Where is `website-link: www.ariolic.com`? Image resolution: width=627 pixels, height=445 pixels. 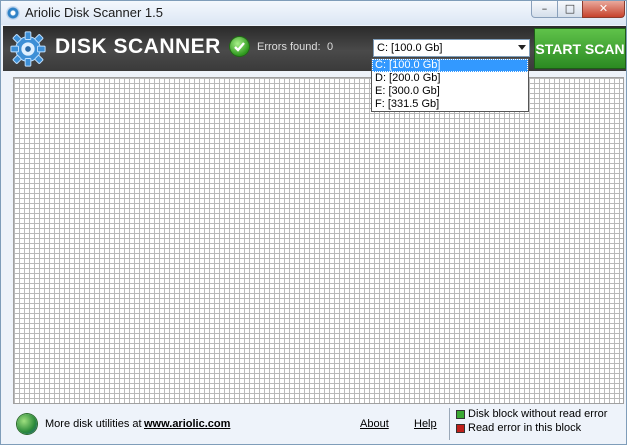
website-link: www.ariolic.com is located at coordinates (187, 424).